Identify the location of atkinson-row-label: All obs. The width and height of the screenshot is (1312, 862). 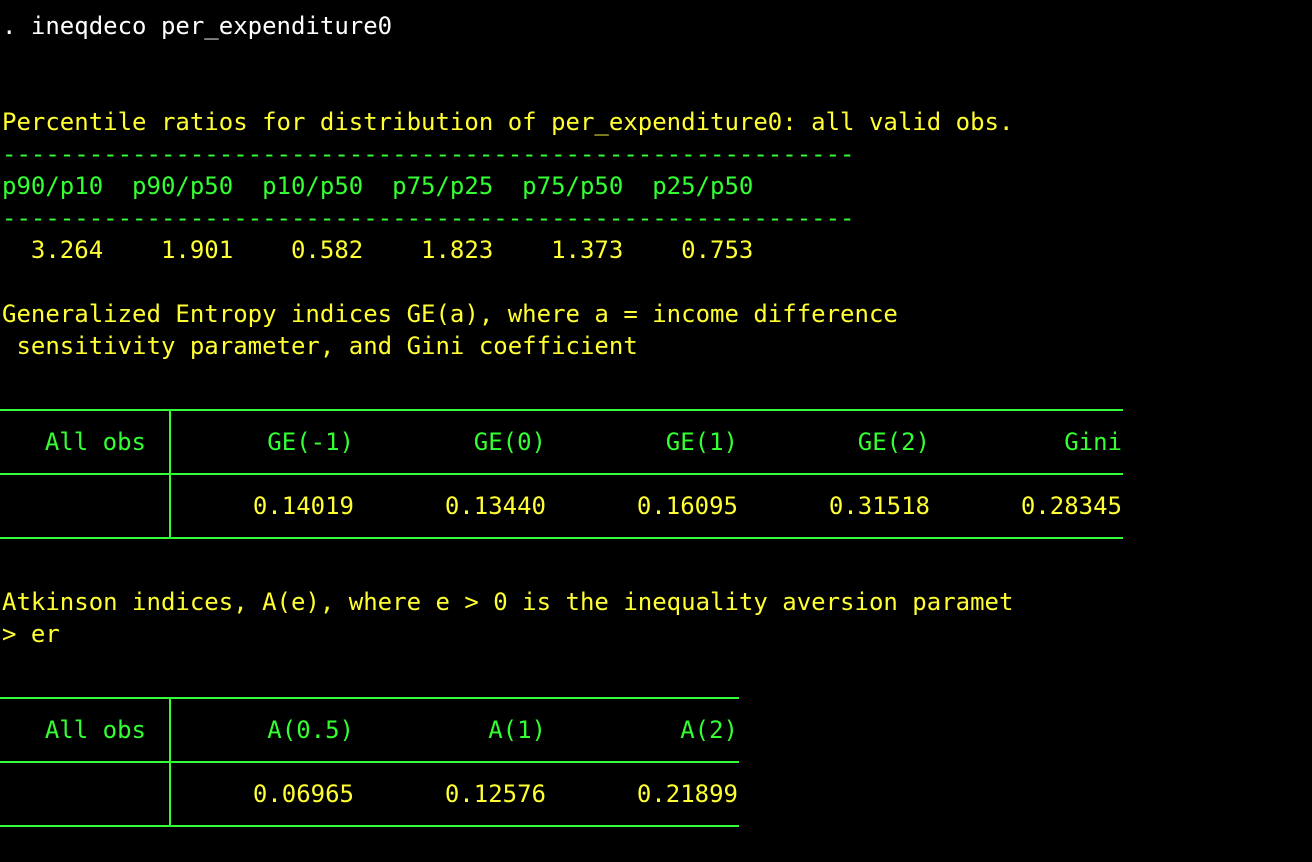
(95, 730).